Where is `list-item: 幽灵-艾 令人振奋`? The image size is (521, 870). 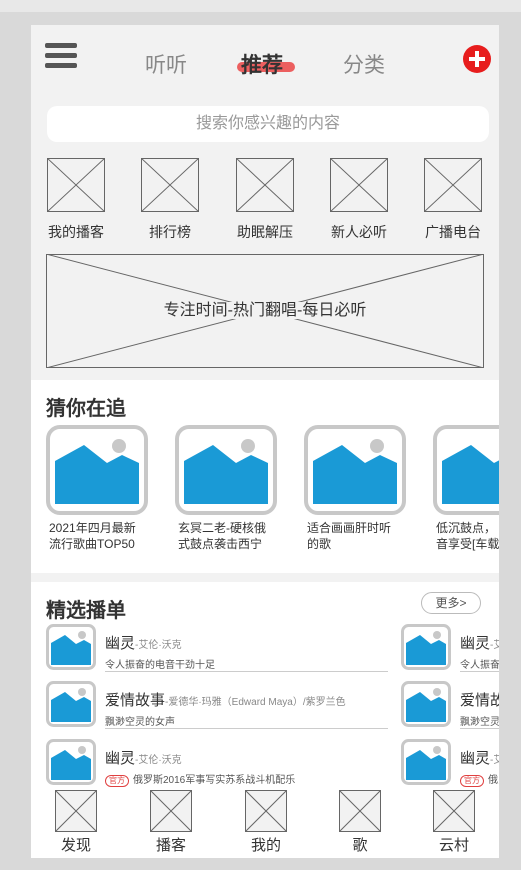
list-item: 幽灵-艾 令人振奋 is located at coordinates (450, 650).